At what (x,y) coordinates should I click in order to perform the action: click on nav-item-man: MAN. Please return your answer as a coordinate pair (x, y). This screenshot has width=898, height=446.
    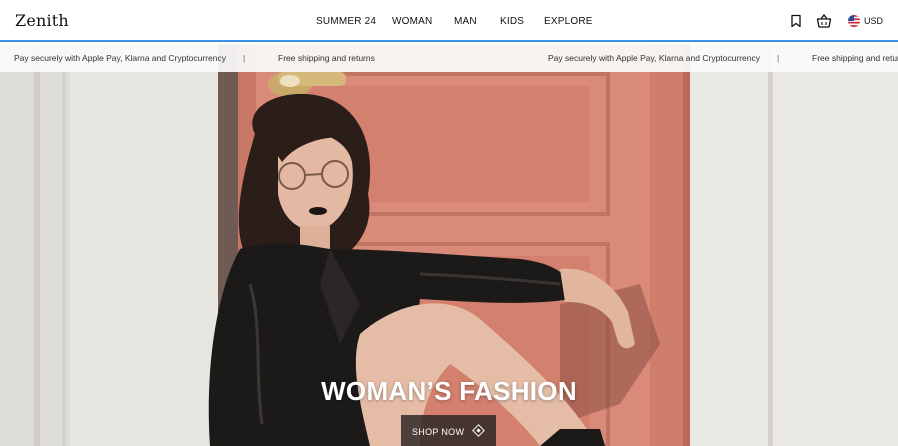
    Looking at the image, I should click on (465, 21).